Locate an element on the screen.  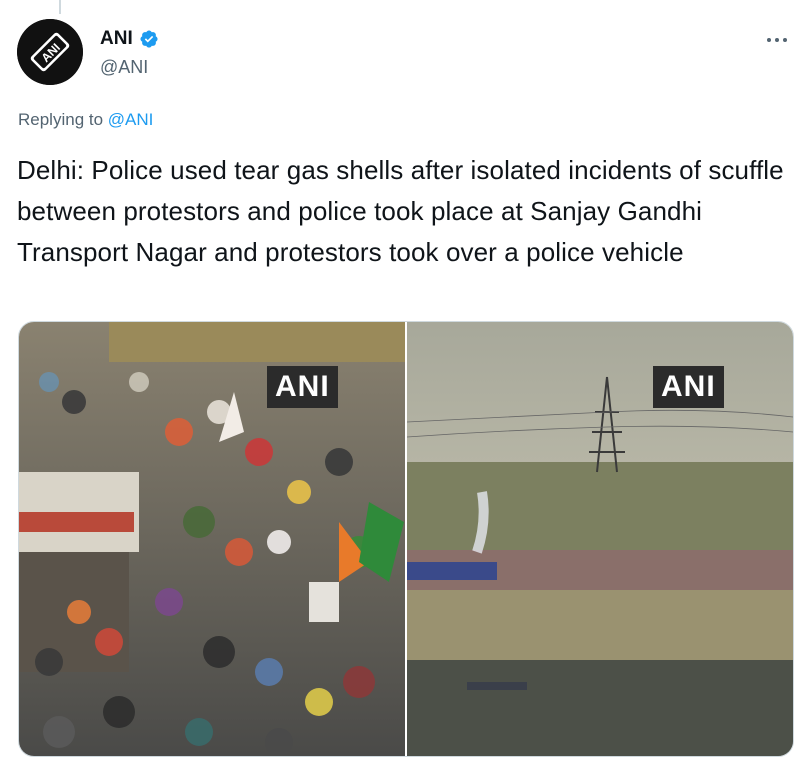
replying-to-label: Replying to is located at coordinates (61, 119).